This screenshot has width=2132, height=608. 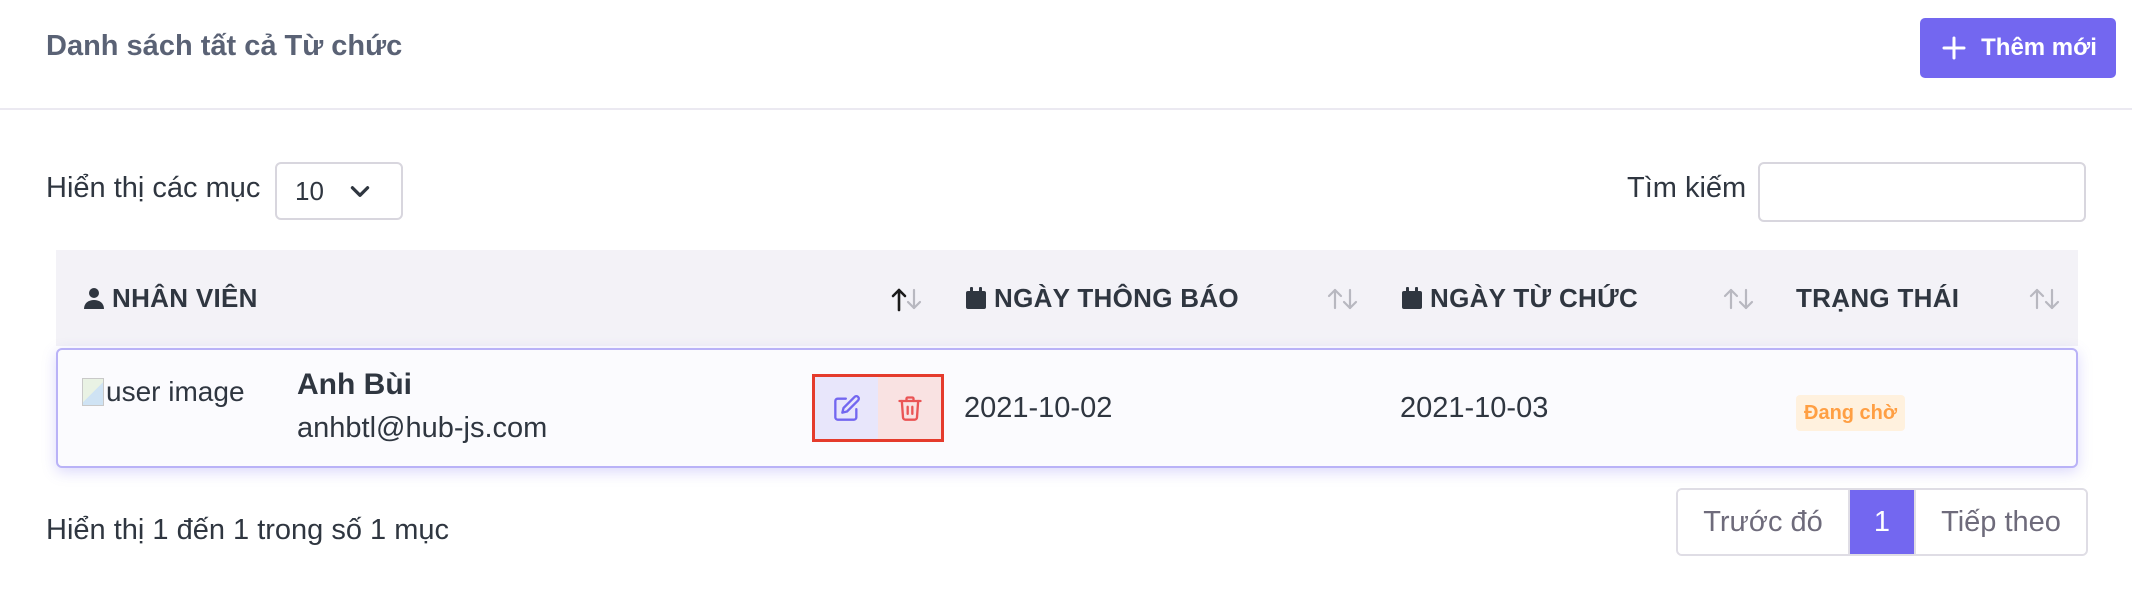 What do you see at coordinates (1038, 408) in the screenshot?
I see `notice-date: 2021-10-02` at bounding box center [1038, 408].